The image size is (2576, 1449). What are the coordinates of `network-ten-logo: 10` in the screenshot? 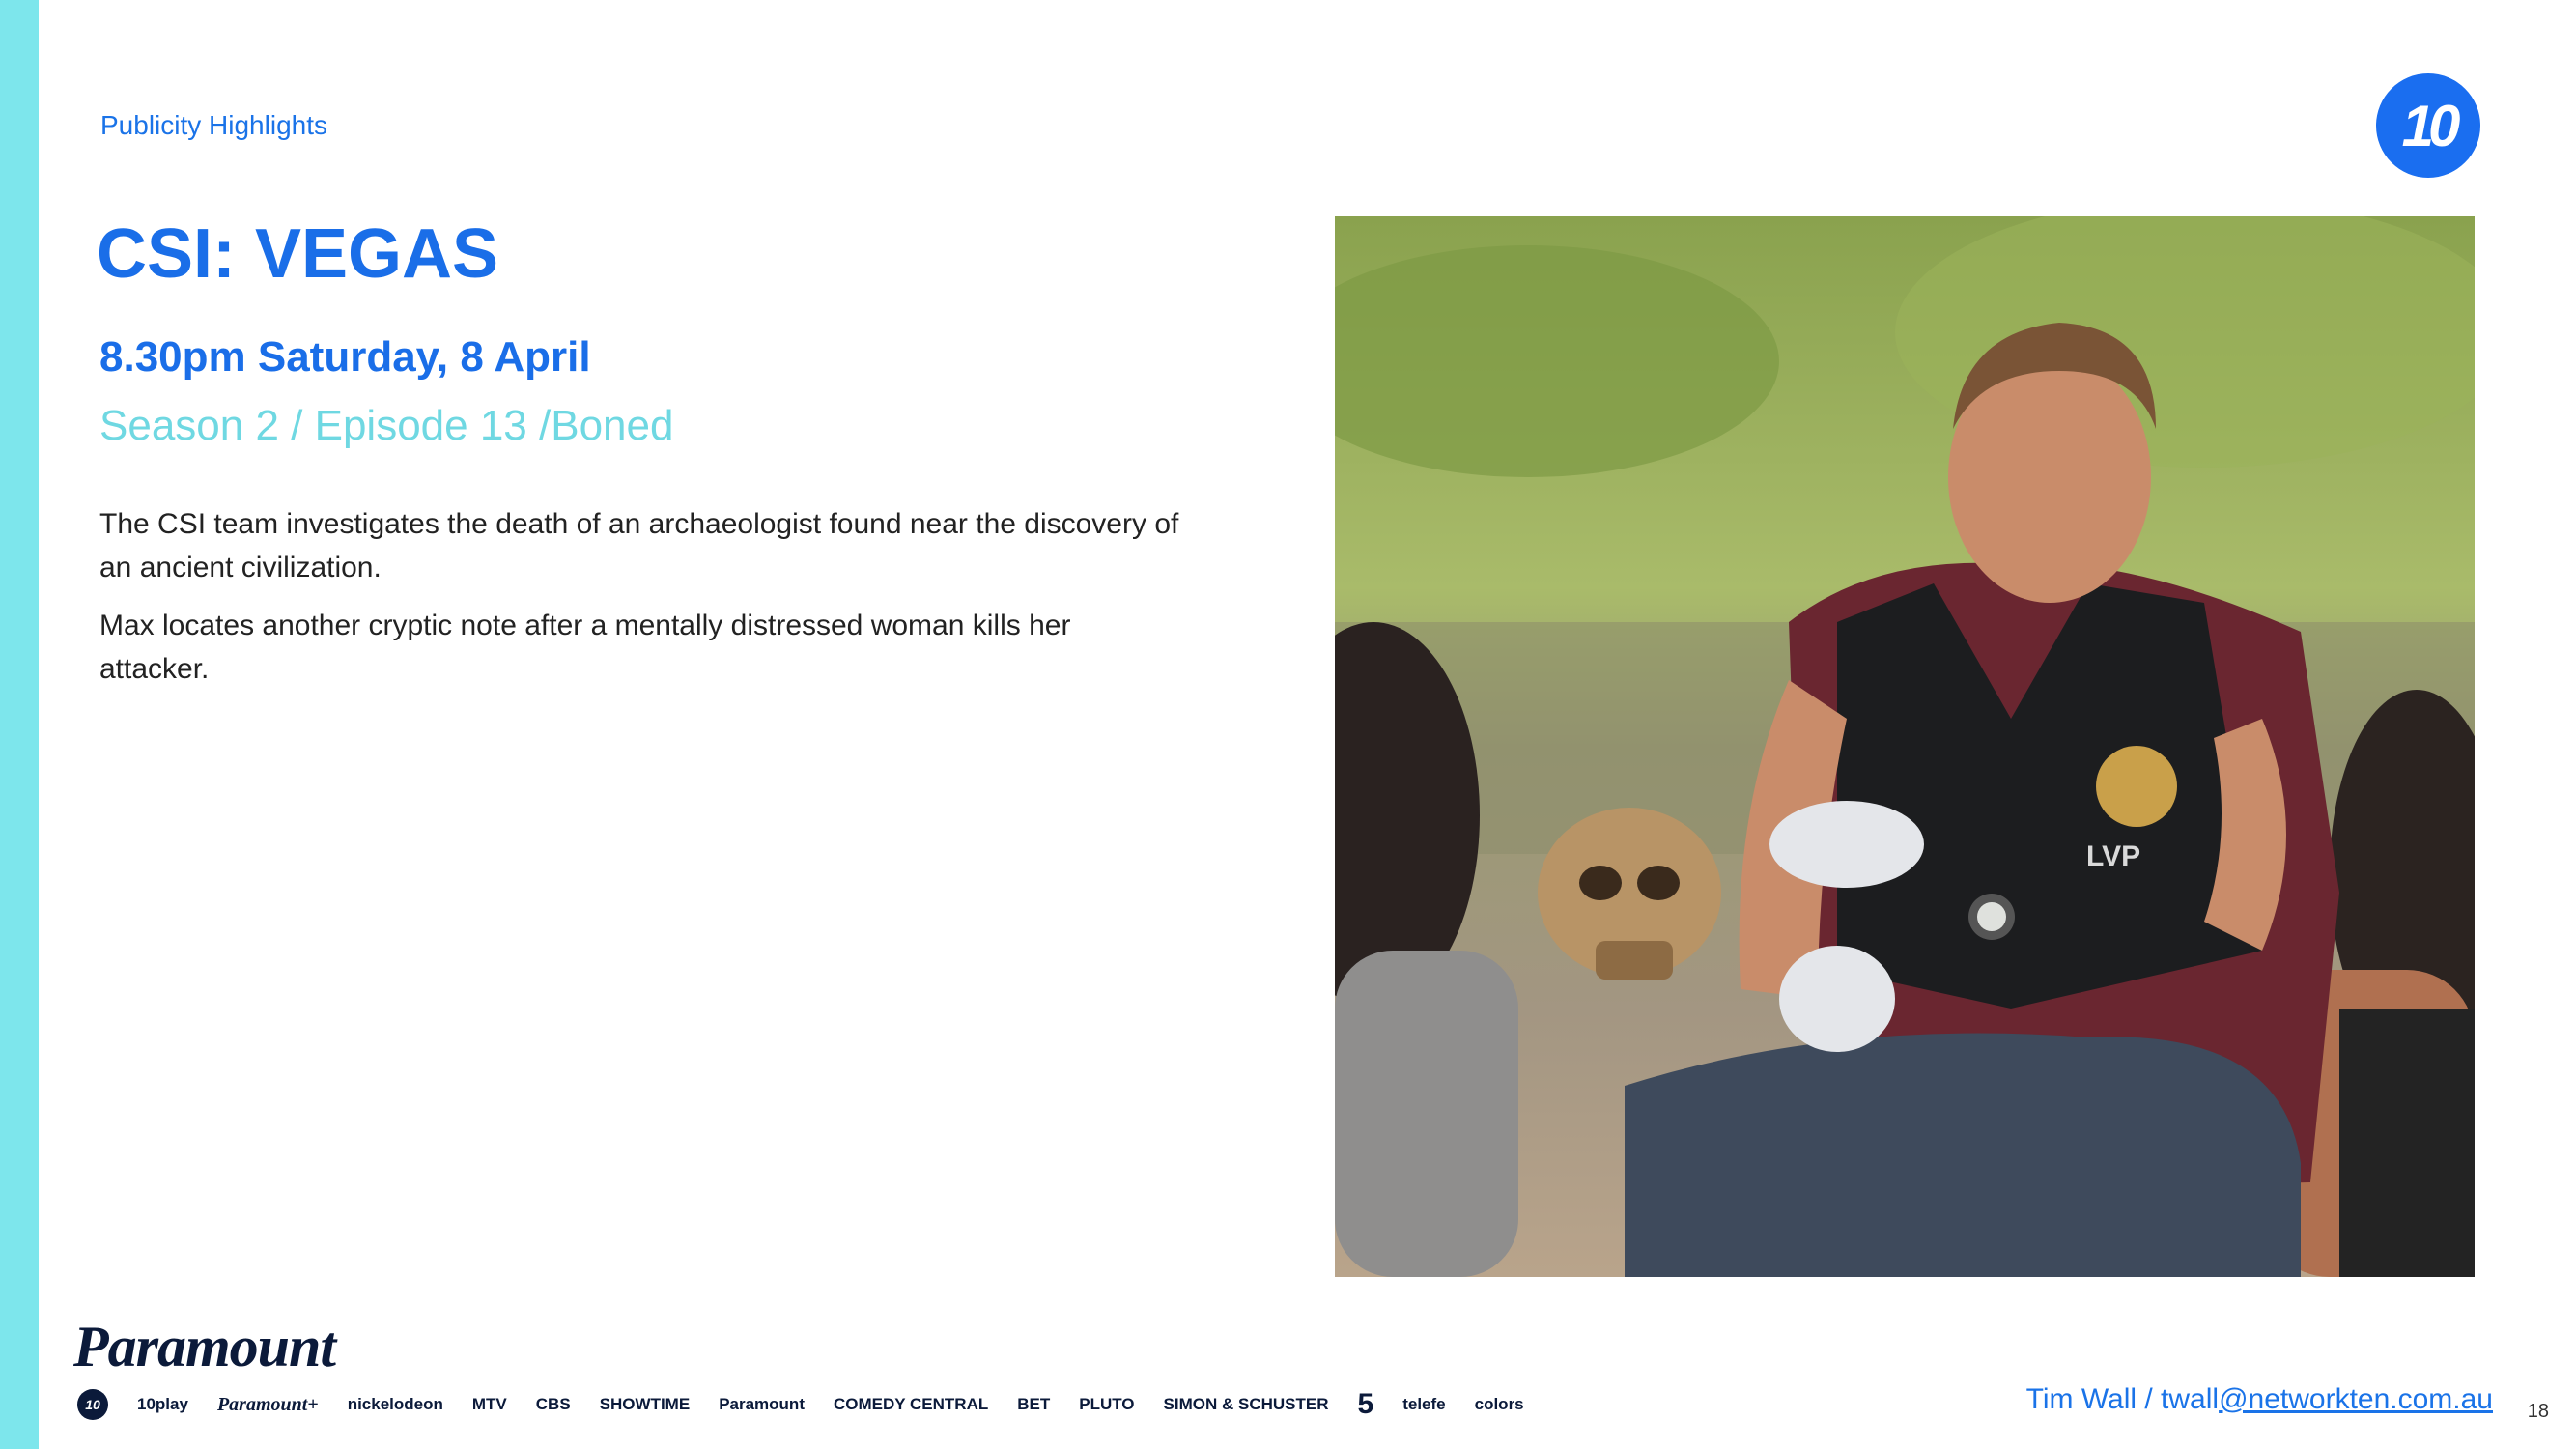 It's located at (2428, 125).